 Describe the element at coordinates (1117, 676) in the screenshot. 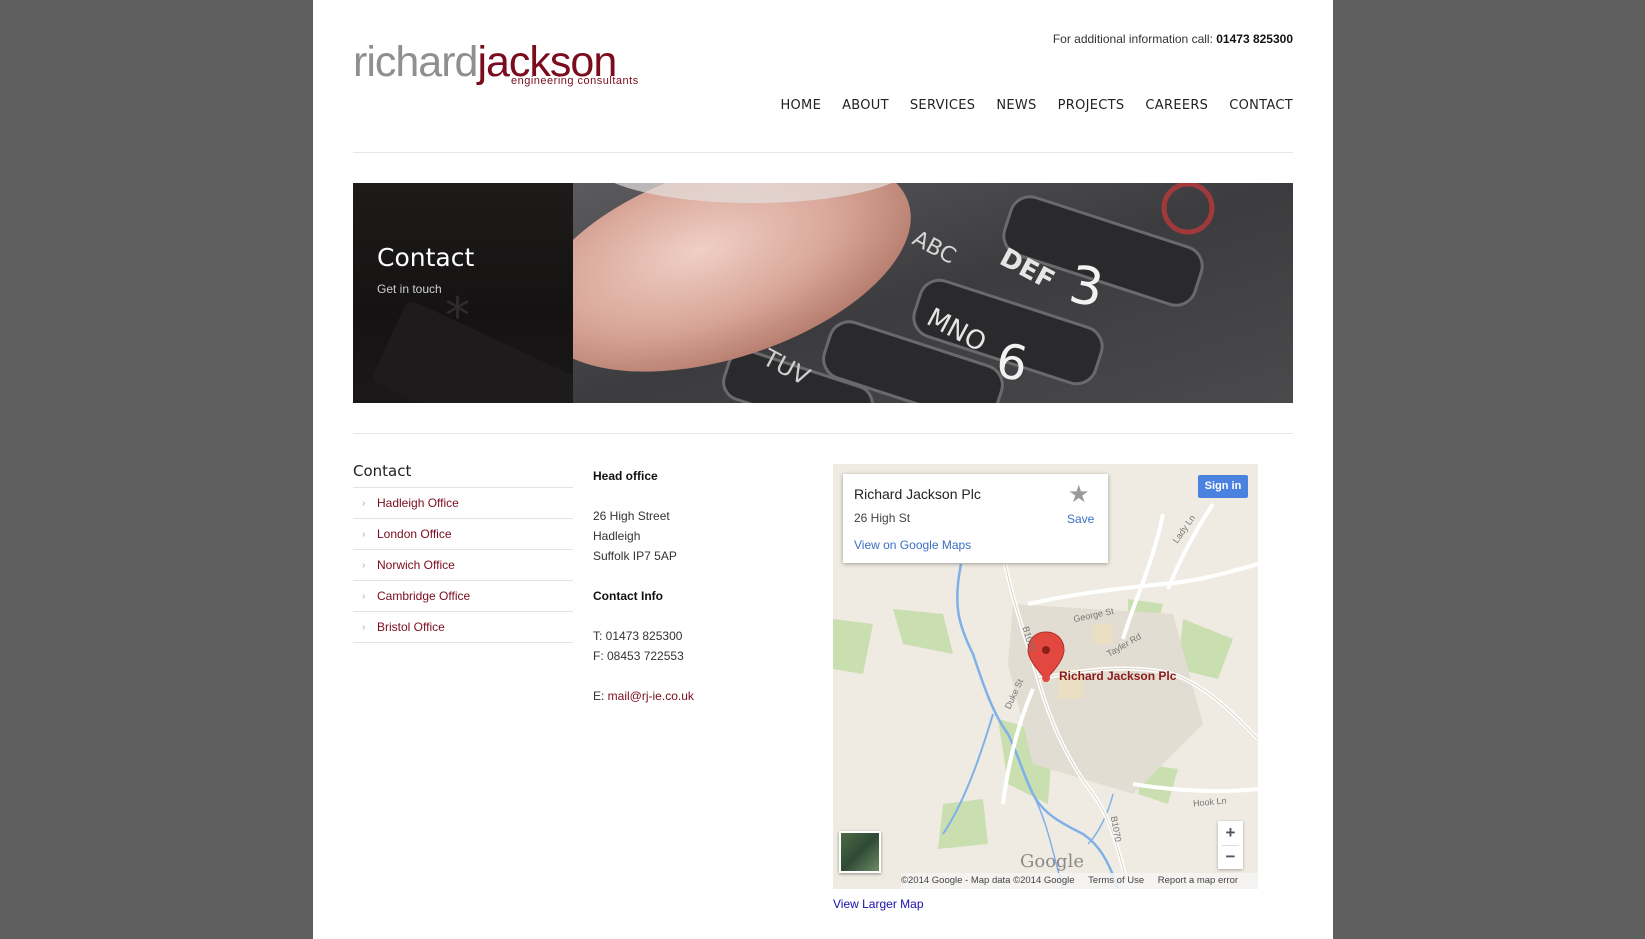

I see `map-pin-label: Richard Jackson Plc` at that location.